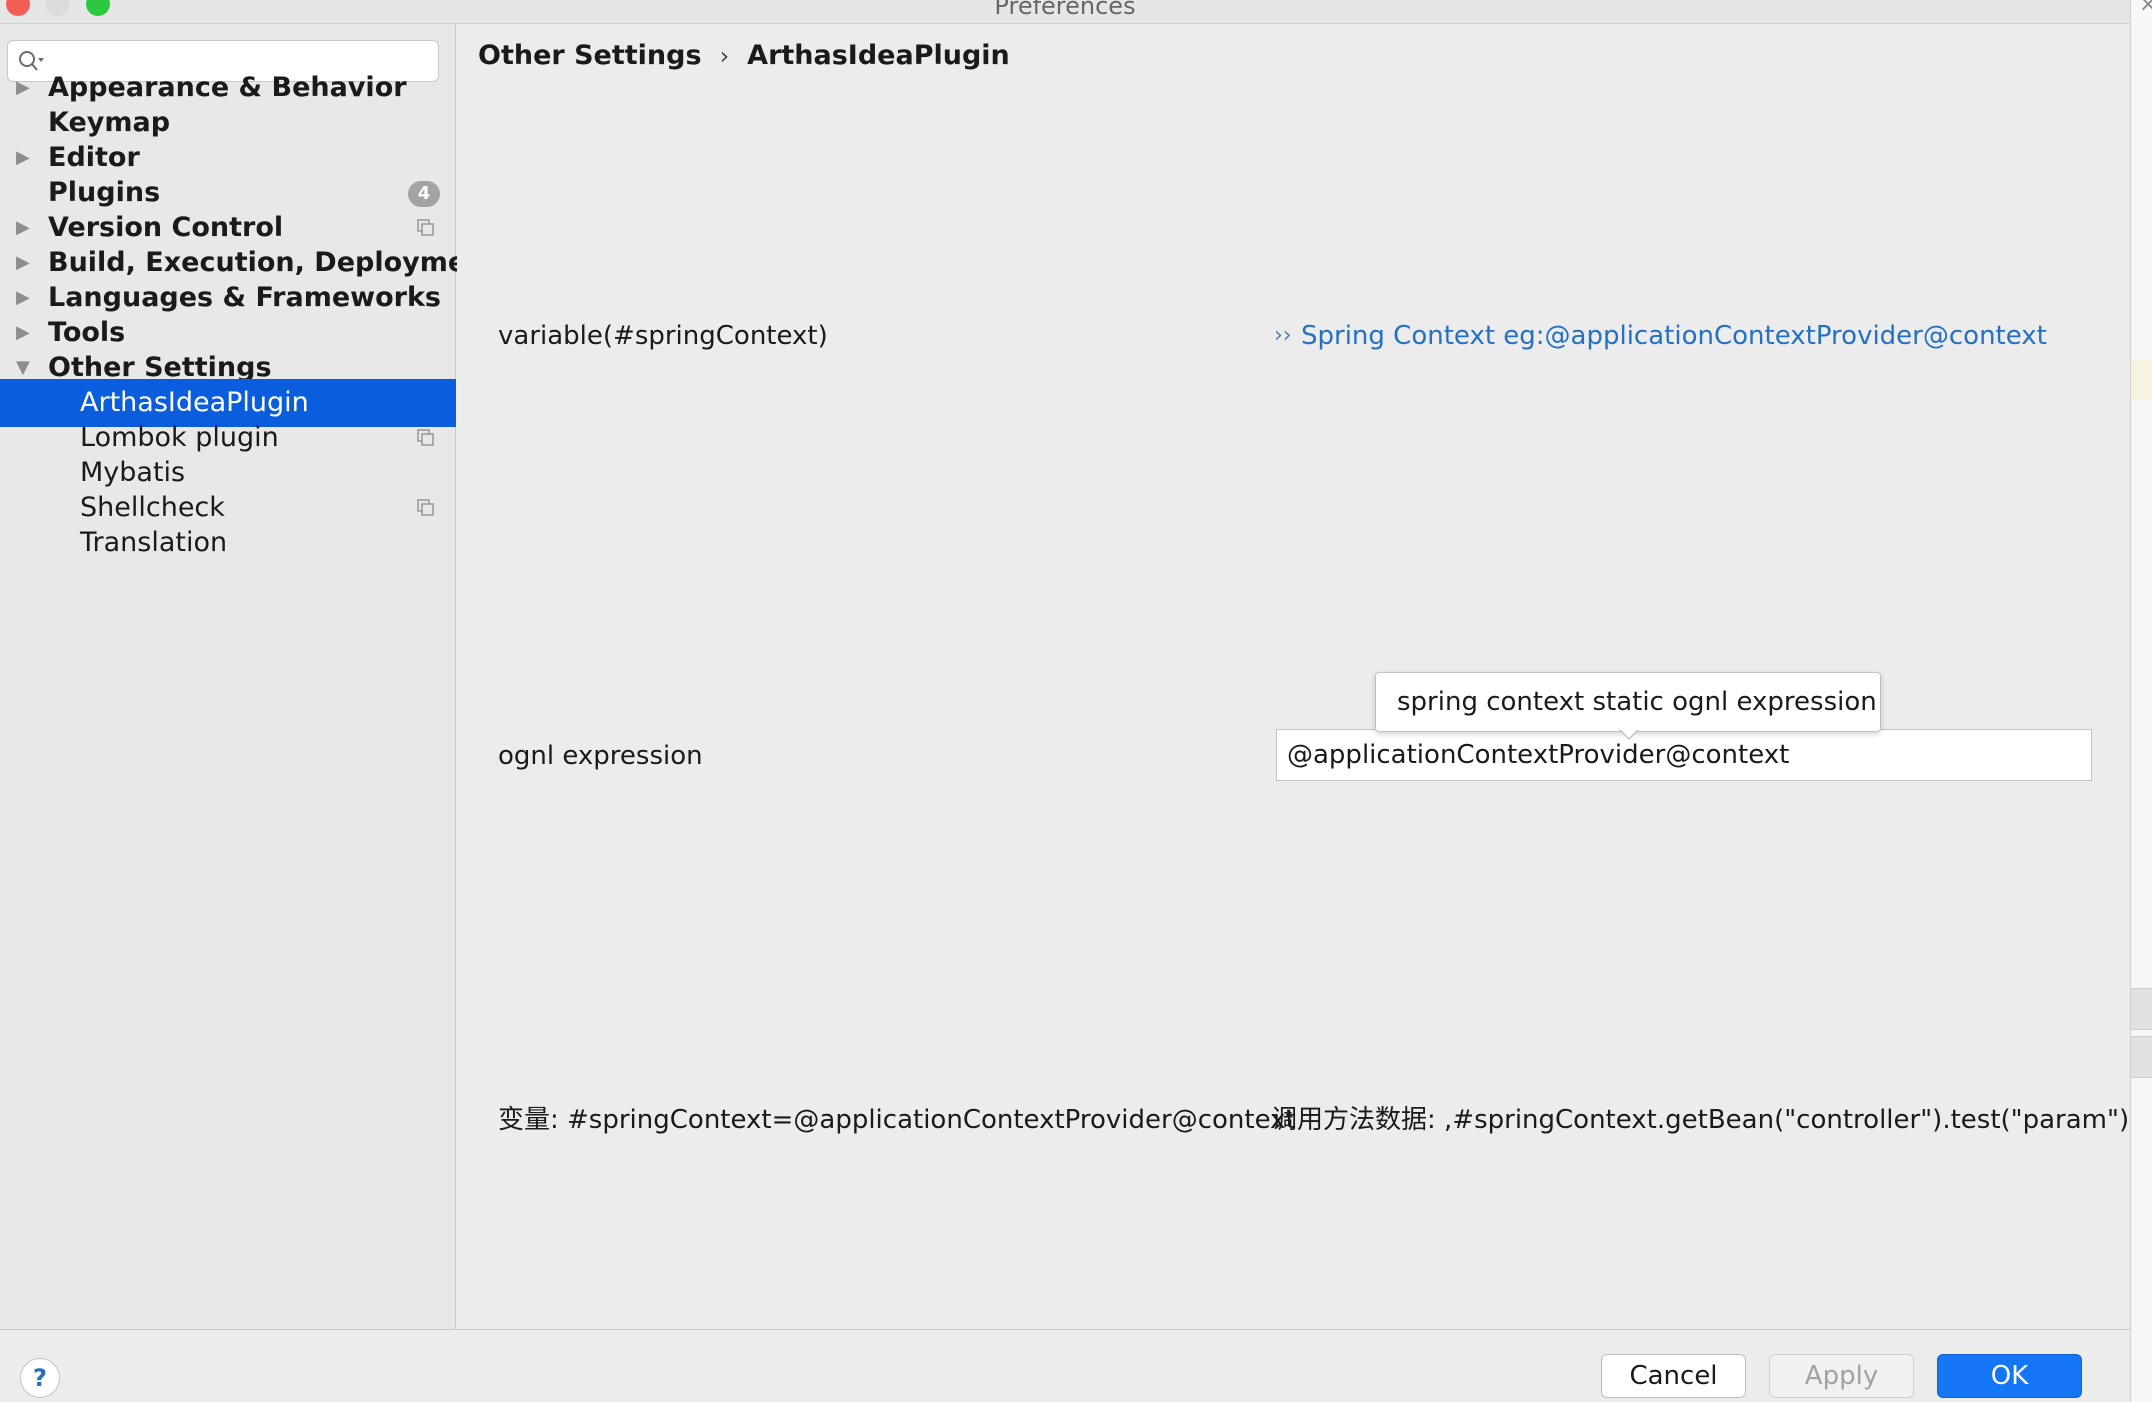 This screenshot has width=2152, height=1402. What do you see at coordinates (1629, 733) in the screenshot?
I see `tooltip-pointer-fill` at bounding box center [1629, 733].